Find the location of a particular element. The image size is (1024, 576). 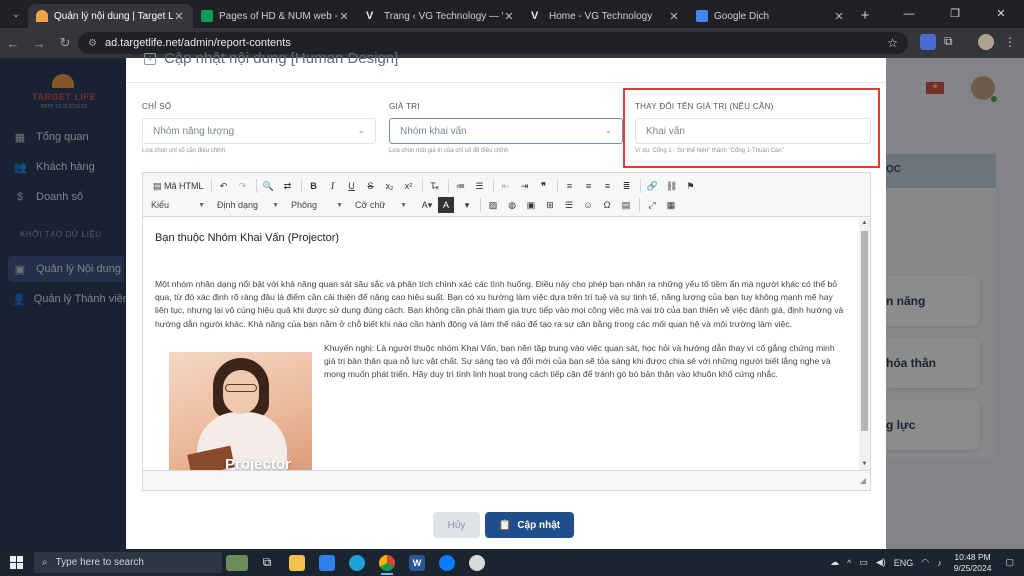

smiley-icon: ☺ is located at coordinates (588, 205).